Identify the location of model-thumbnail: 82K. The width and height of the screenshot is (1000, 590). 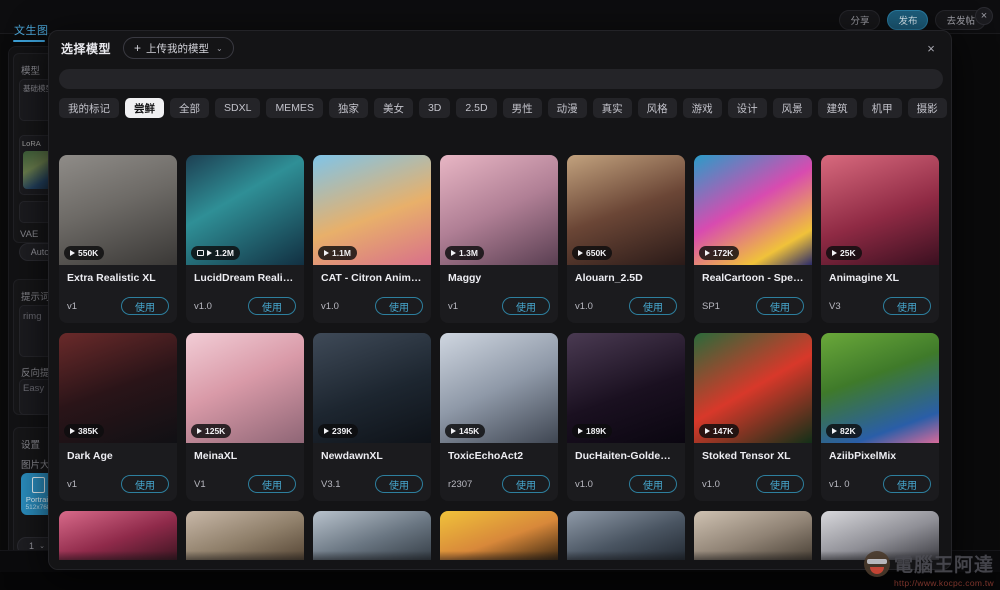
(880, 388).